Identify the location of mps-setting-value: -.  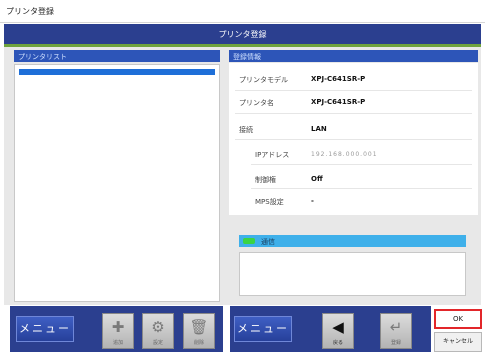
(312, 201).